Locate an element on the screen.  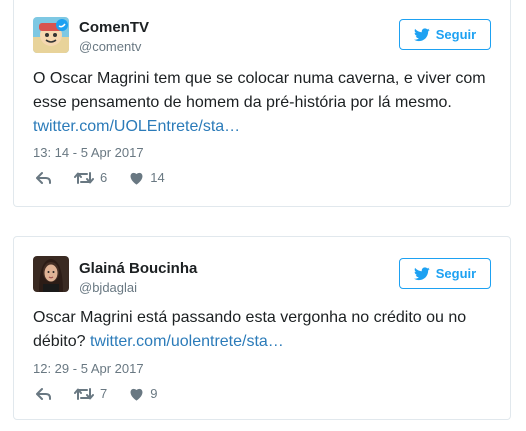
retweet-button: 6 is located at coordinates (90, 177).